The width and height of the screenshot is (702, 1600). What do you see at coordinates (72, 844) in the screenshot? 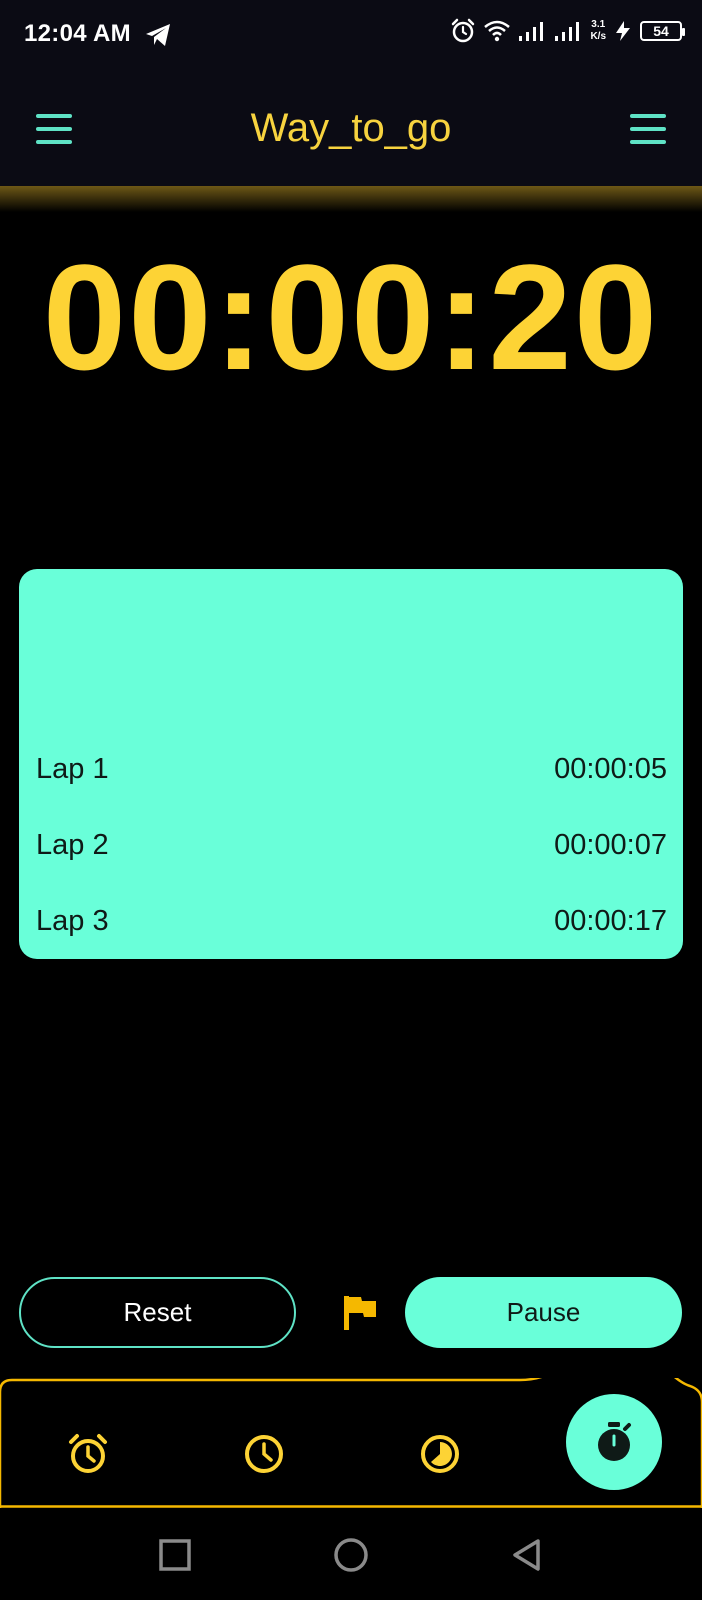
I see `lap-label: Lap 2` at bounding box center [72, 844].